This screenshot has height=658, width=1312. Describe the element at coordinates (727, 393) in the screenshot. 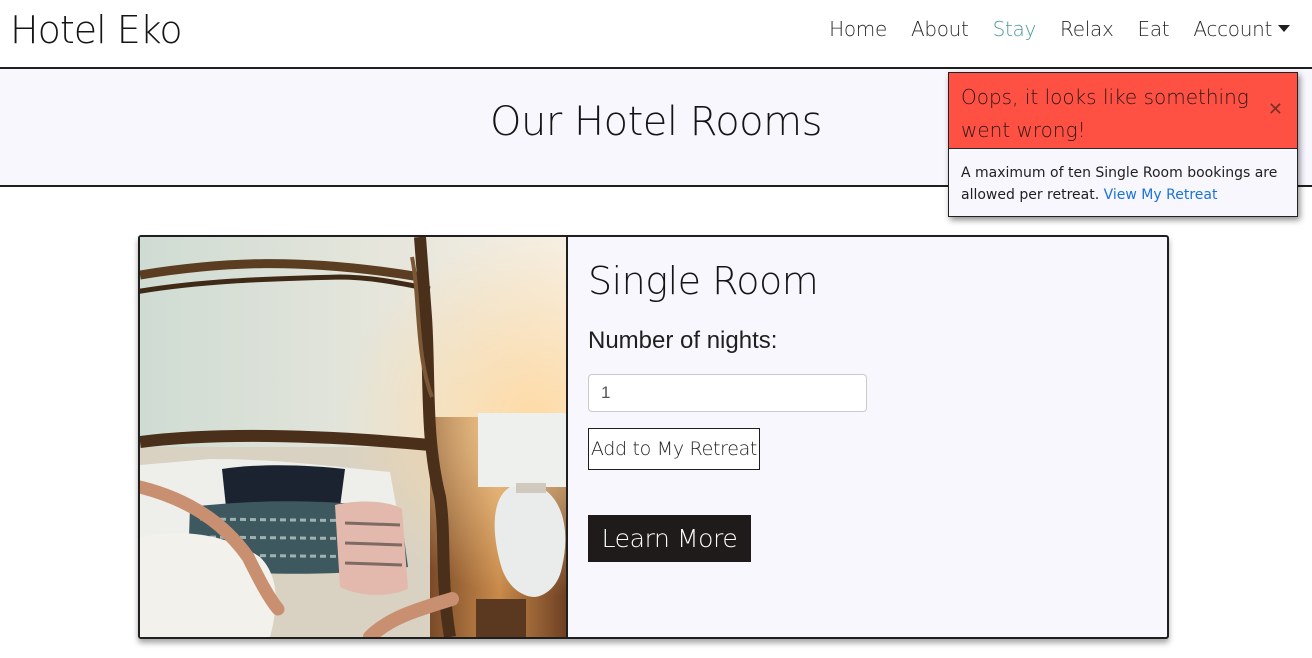

I see `nights-input` at that location.